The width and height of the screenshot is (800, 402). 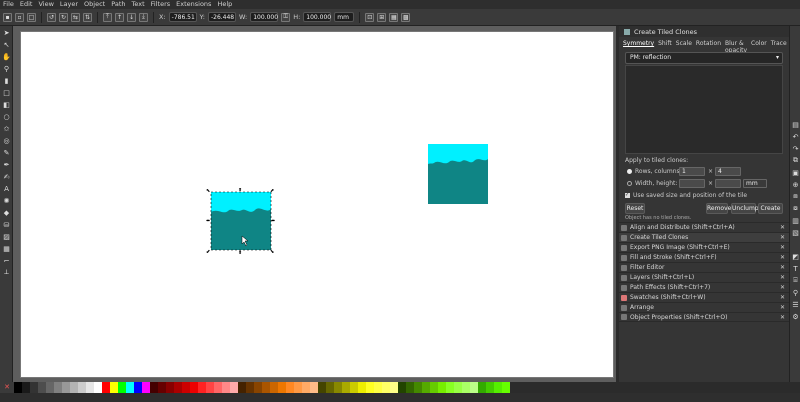 I want to click on mesh-tool-icon: ▦, so click(x=6, y=248).